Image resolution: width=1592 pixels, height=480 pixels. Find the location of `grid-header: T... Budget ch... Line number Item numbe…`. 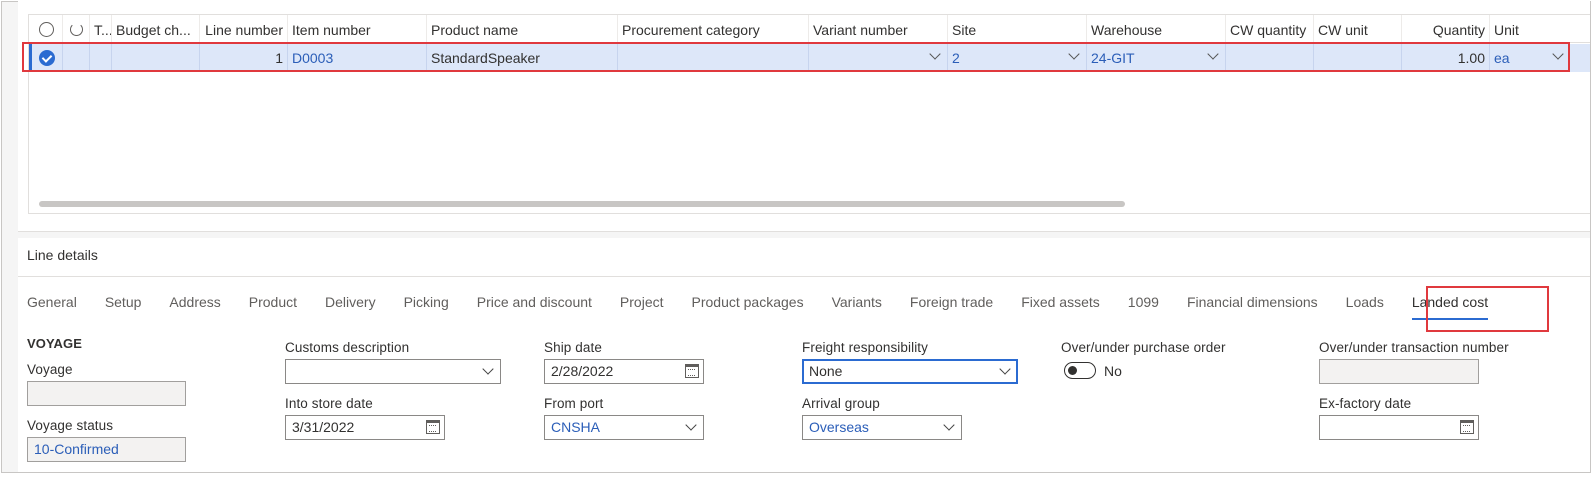

grid-header: T... Budget ch... Line number Item numbe… is located at coordinates (809, 29).